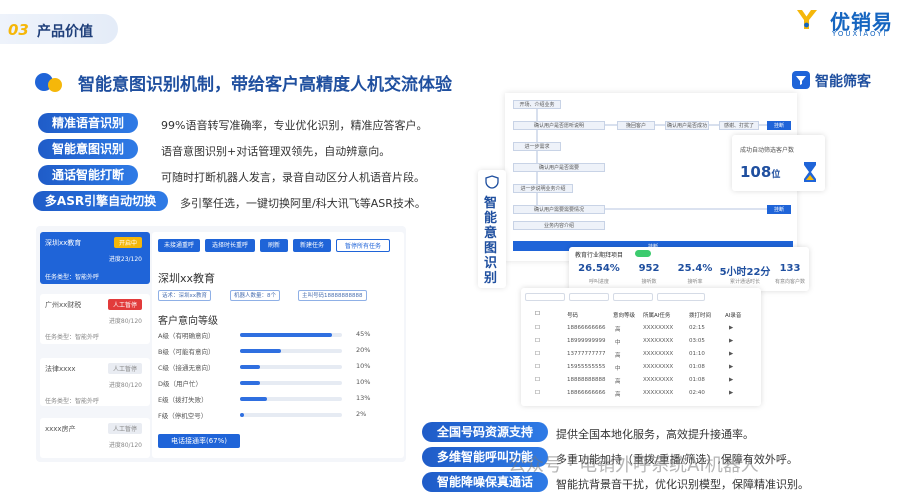 The height and width of the screenshot is (494, 911). I want to click on kpi-label: 有意向客户数, so click(789, 282).